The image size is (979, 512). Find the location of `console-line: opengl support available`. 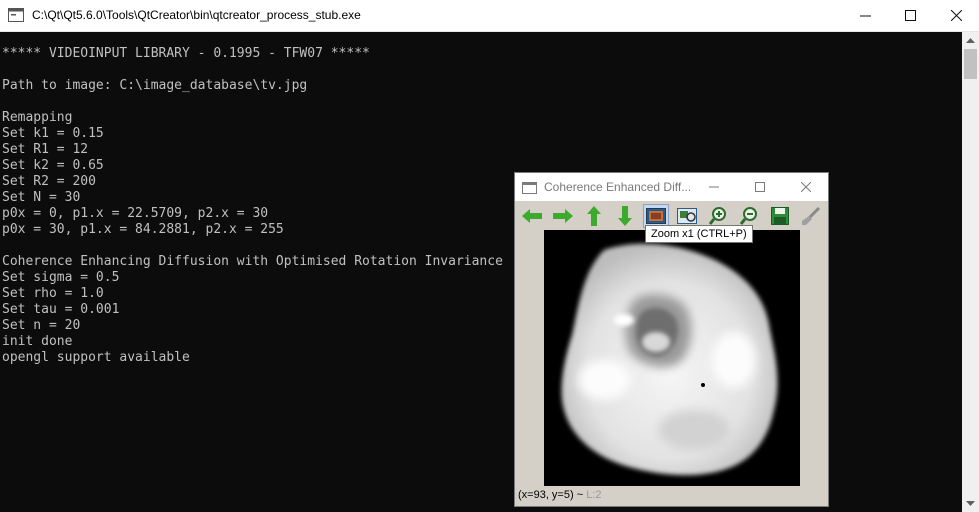

console-line: opengl support available is located at coordinates (96, 357).